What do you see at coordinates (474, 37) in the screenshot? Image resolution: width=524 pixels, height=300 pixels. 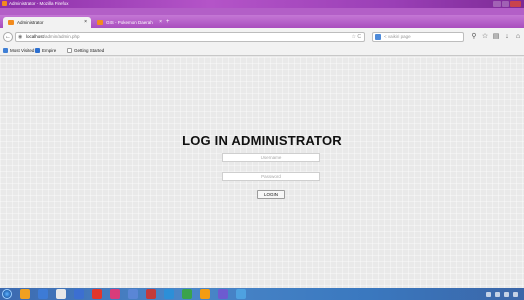 I see `search-icon: ⚲` at bounding box center [474, 37].